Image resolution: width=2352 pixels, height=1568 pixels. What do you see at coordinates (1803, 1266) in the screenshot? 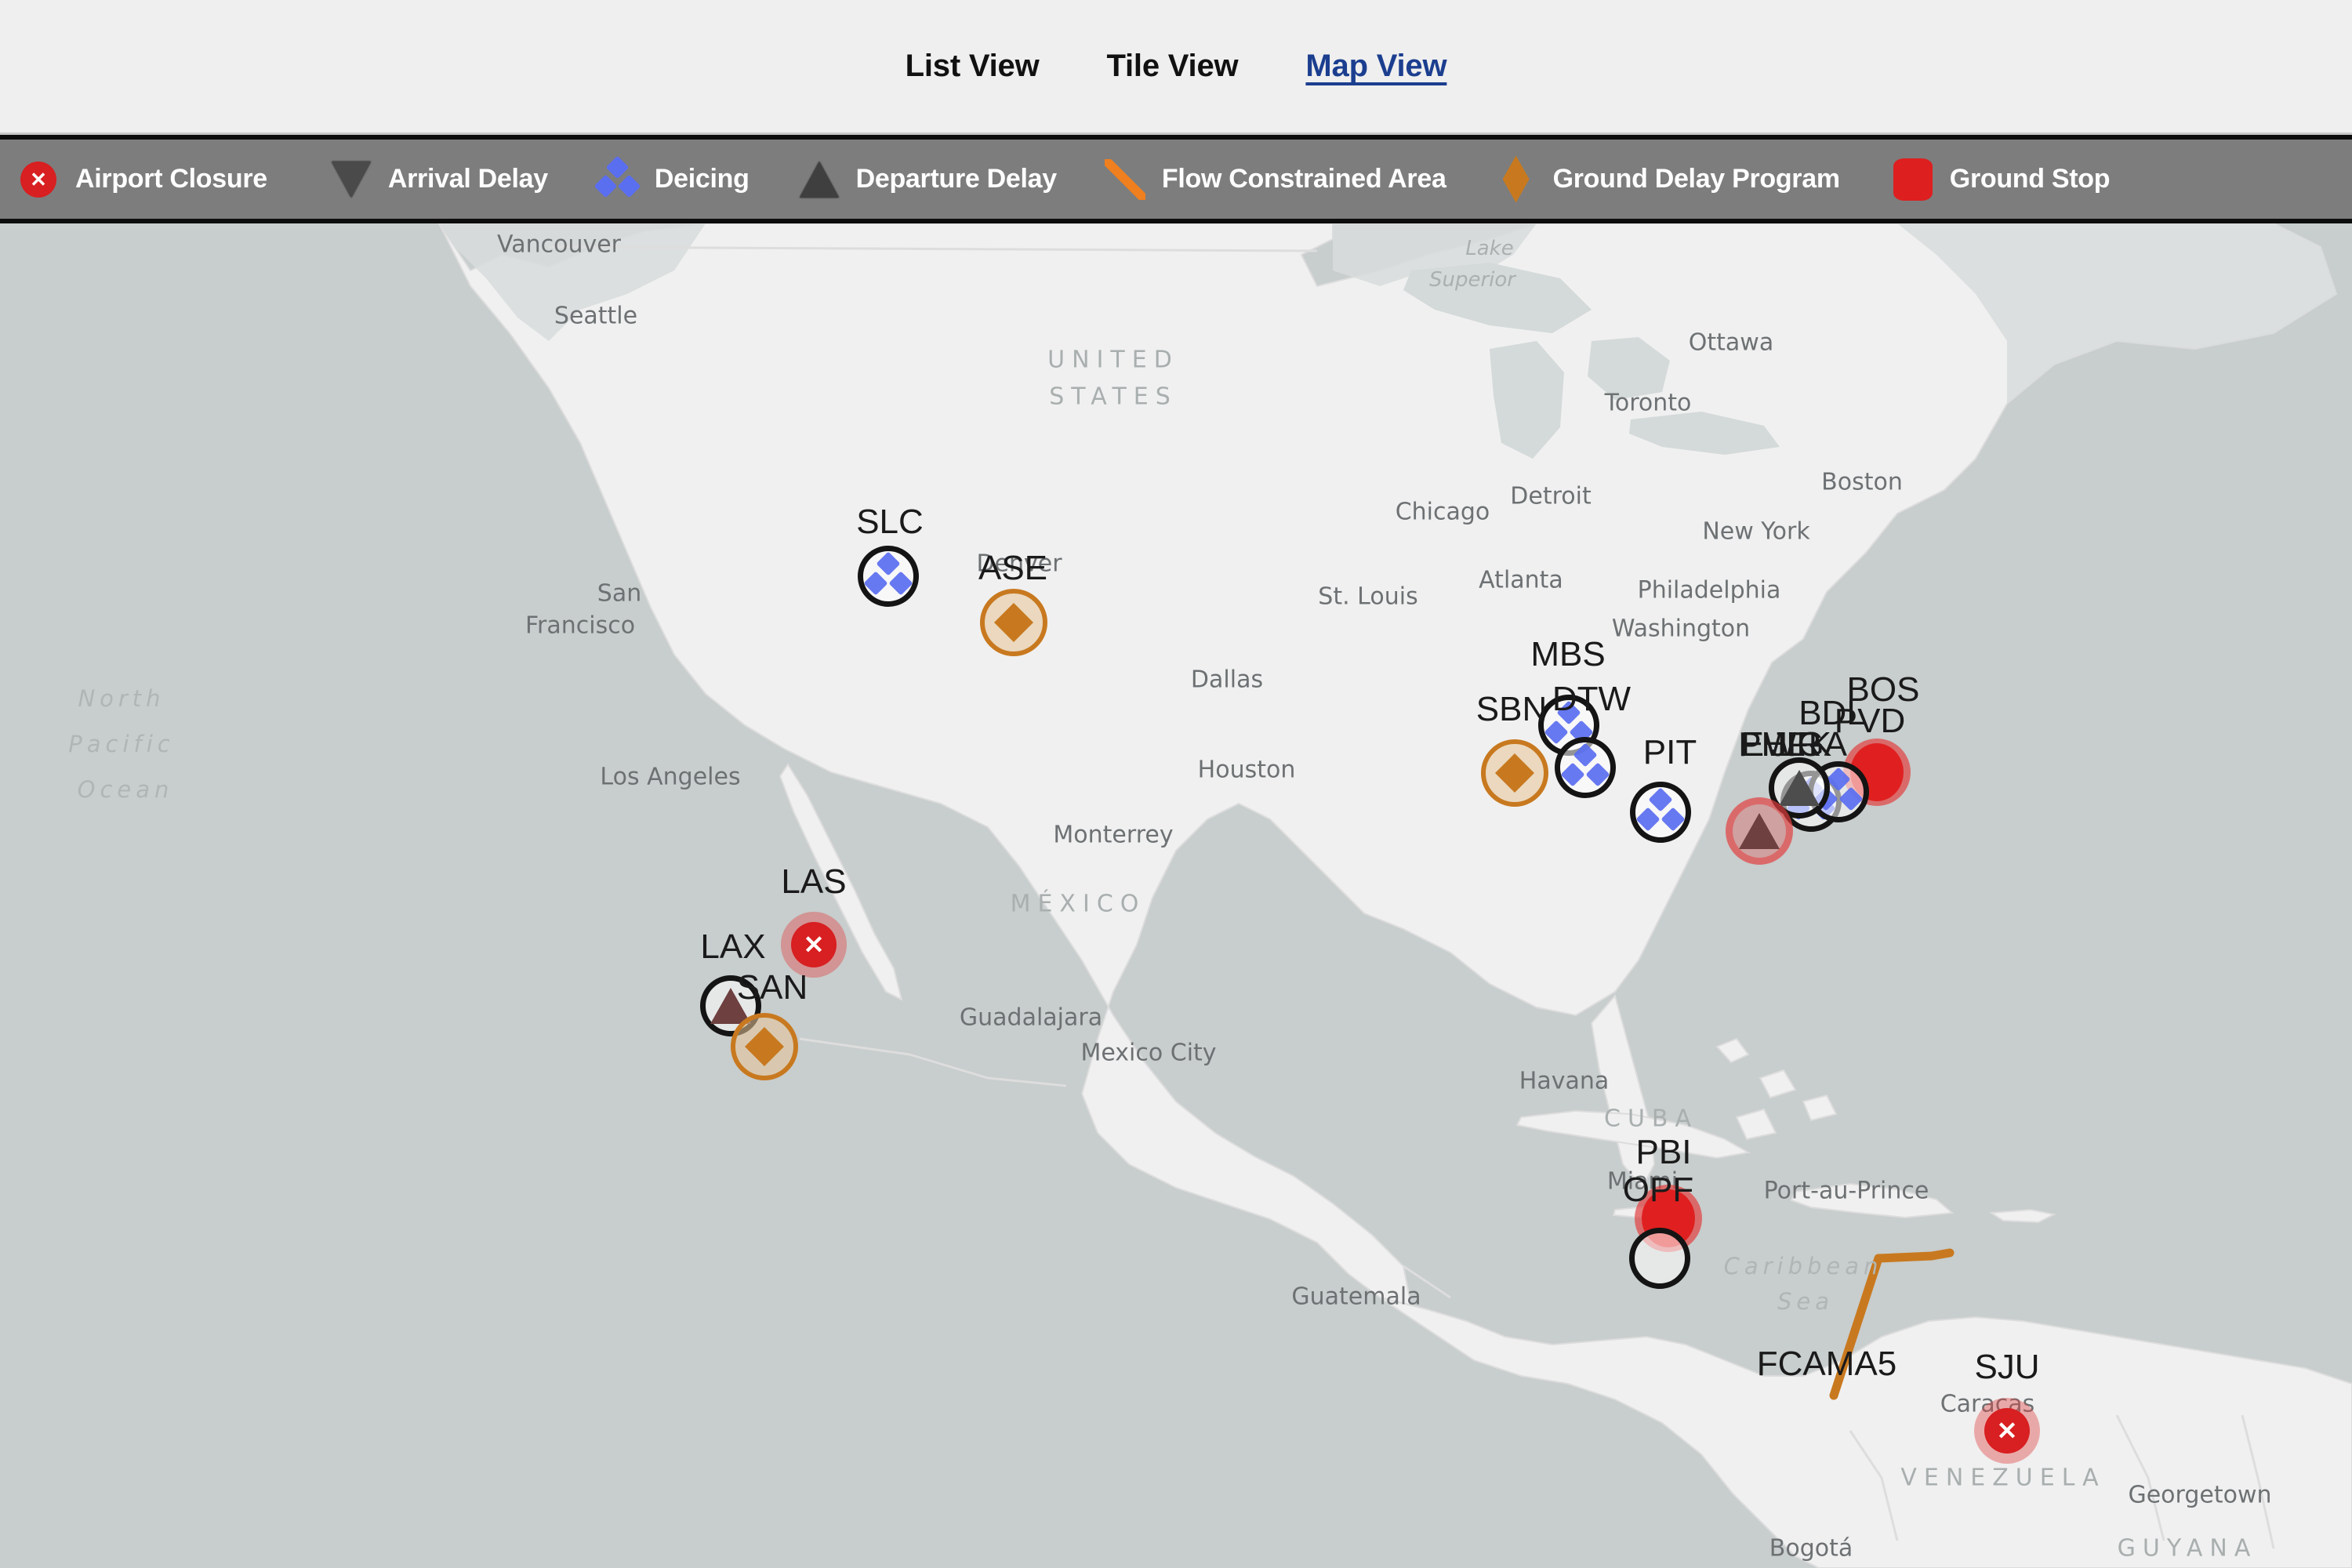
I see `geo-label: Caribbean` at bounding box center [1803, 1266].